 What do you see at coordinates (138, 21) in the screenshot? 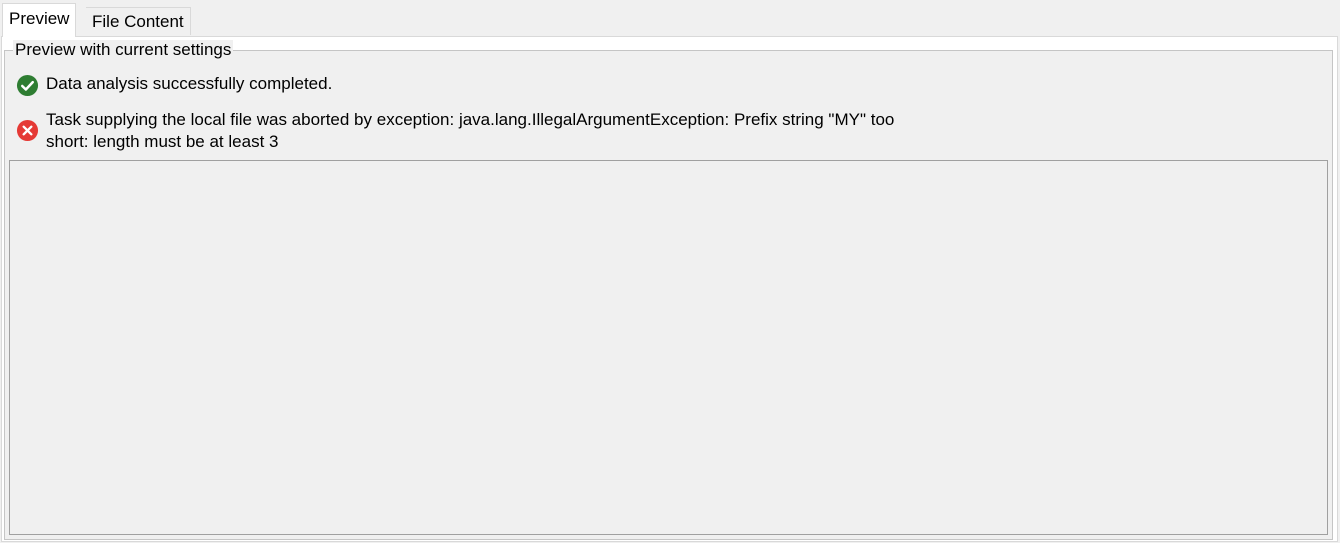
I see `tab-file-content: File Content` at bounding box center [138, 21].